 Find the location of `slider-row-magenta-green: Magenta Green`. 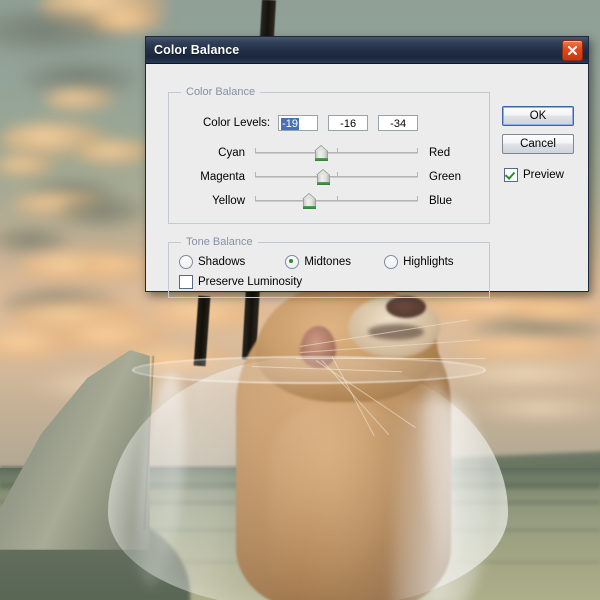

slider-row-magenta-green: Magenta Green is located at coordinates (329, 177).